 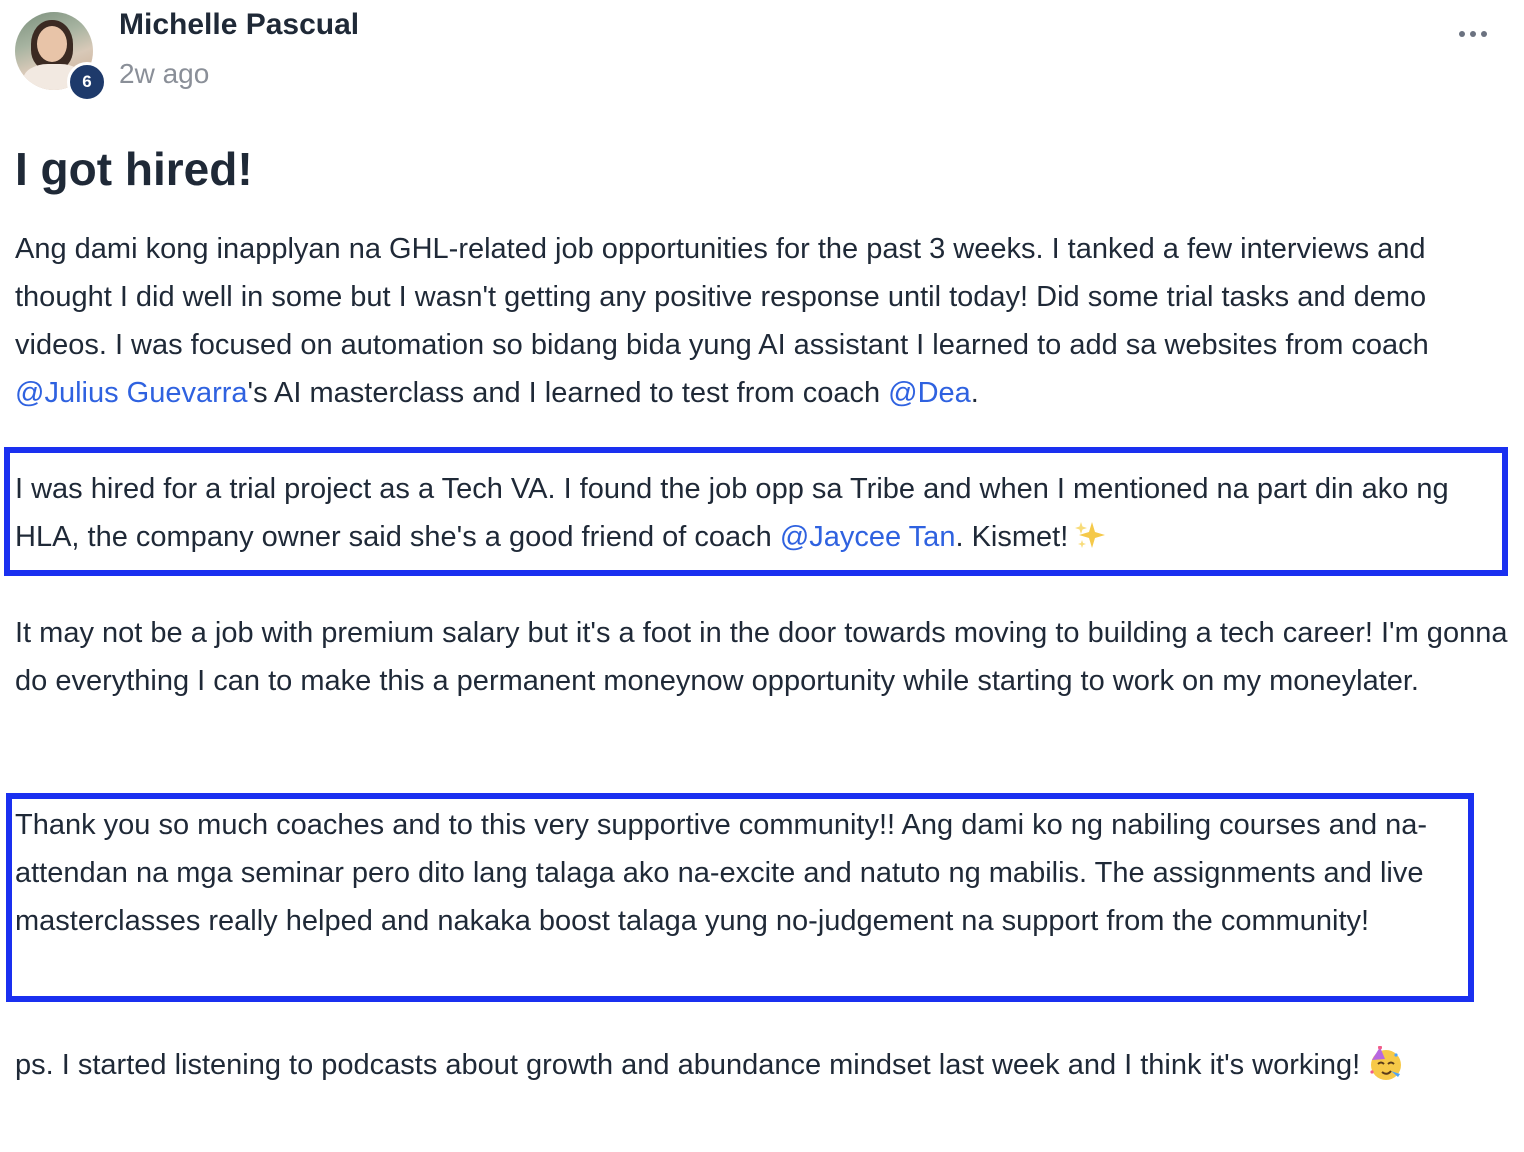 I want to click on author-name: Michelle Pascual, so click(x=239, y=25).